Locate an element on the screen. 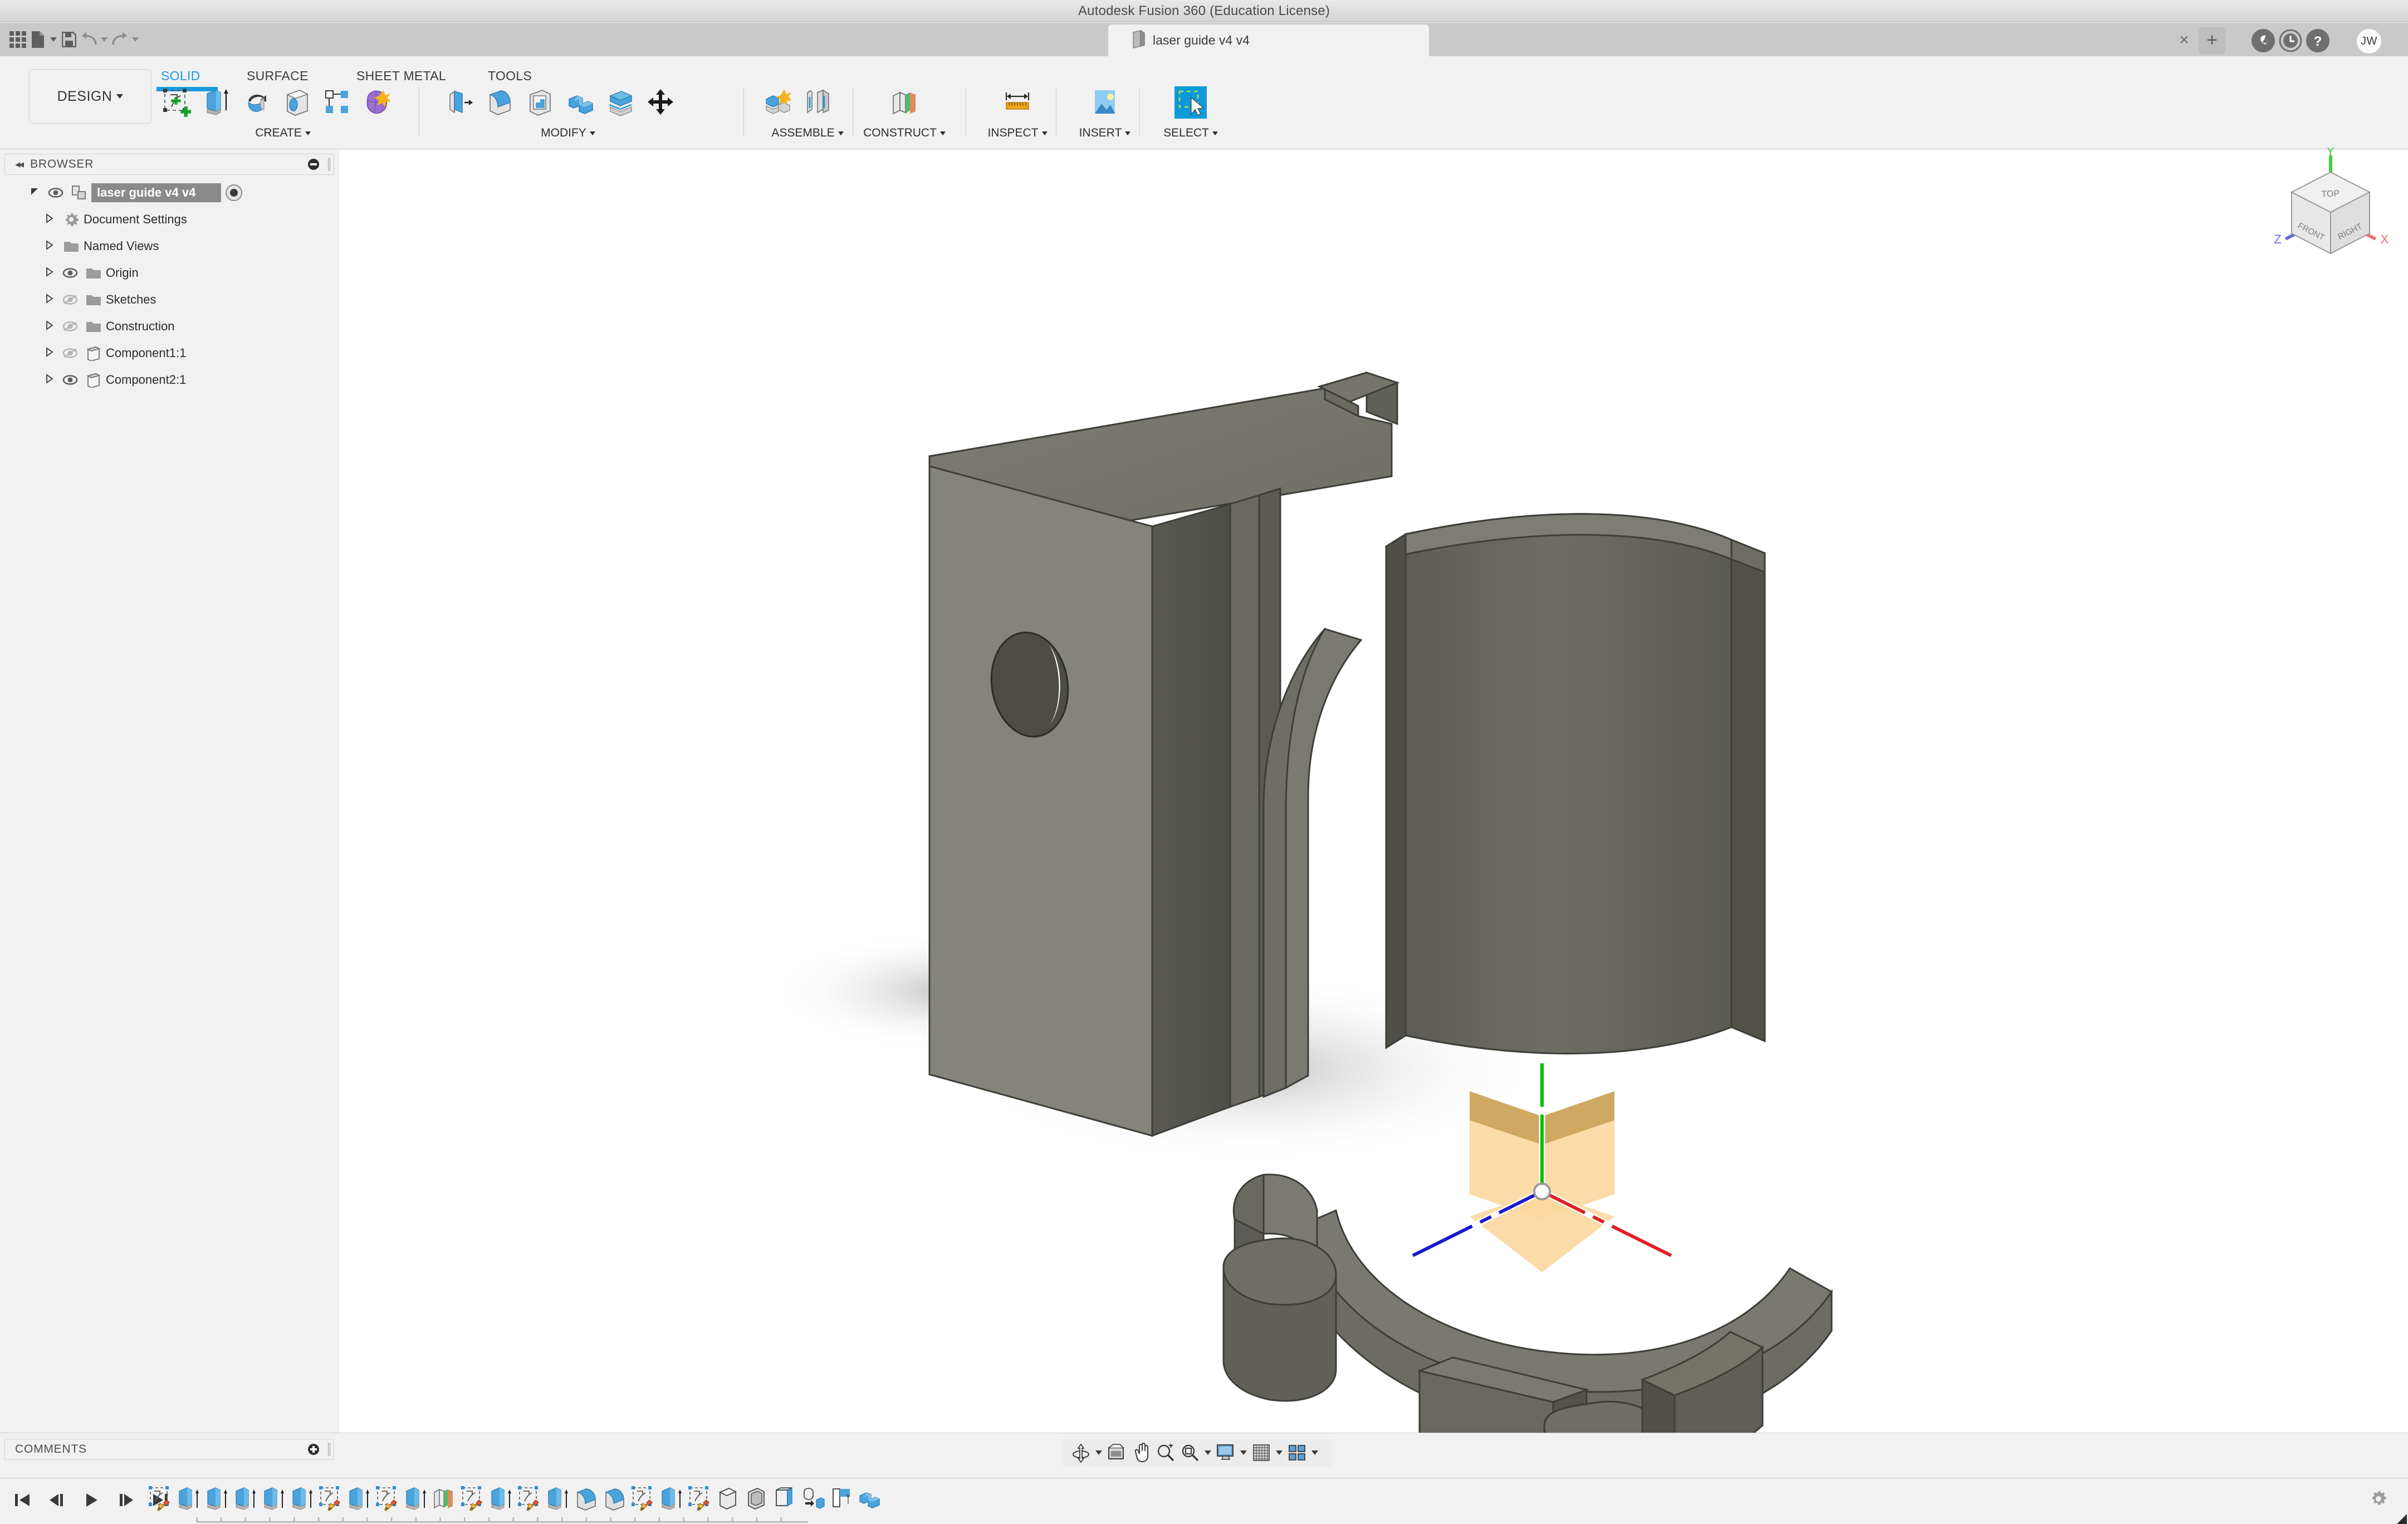  move-copy-feature-icon is located at coordinates (813, 1499).